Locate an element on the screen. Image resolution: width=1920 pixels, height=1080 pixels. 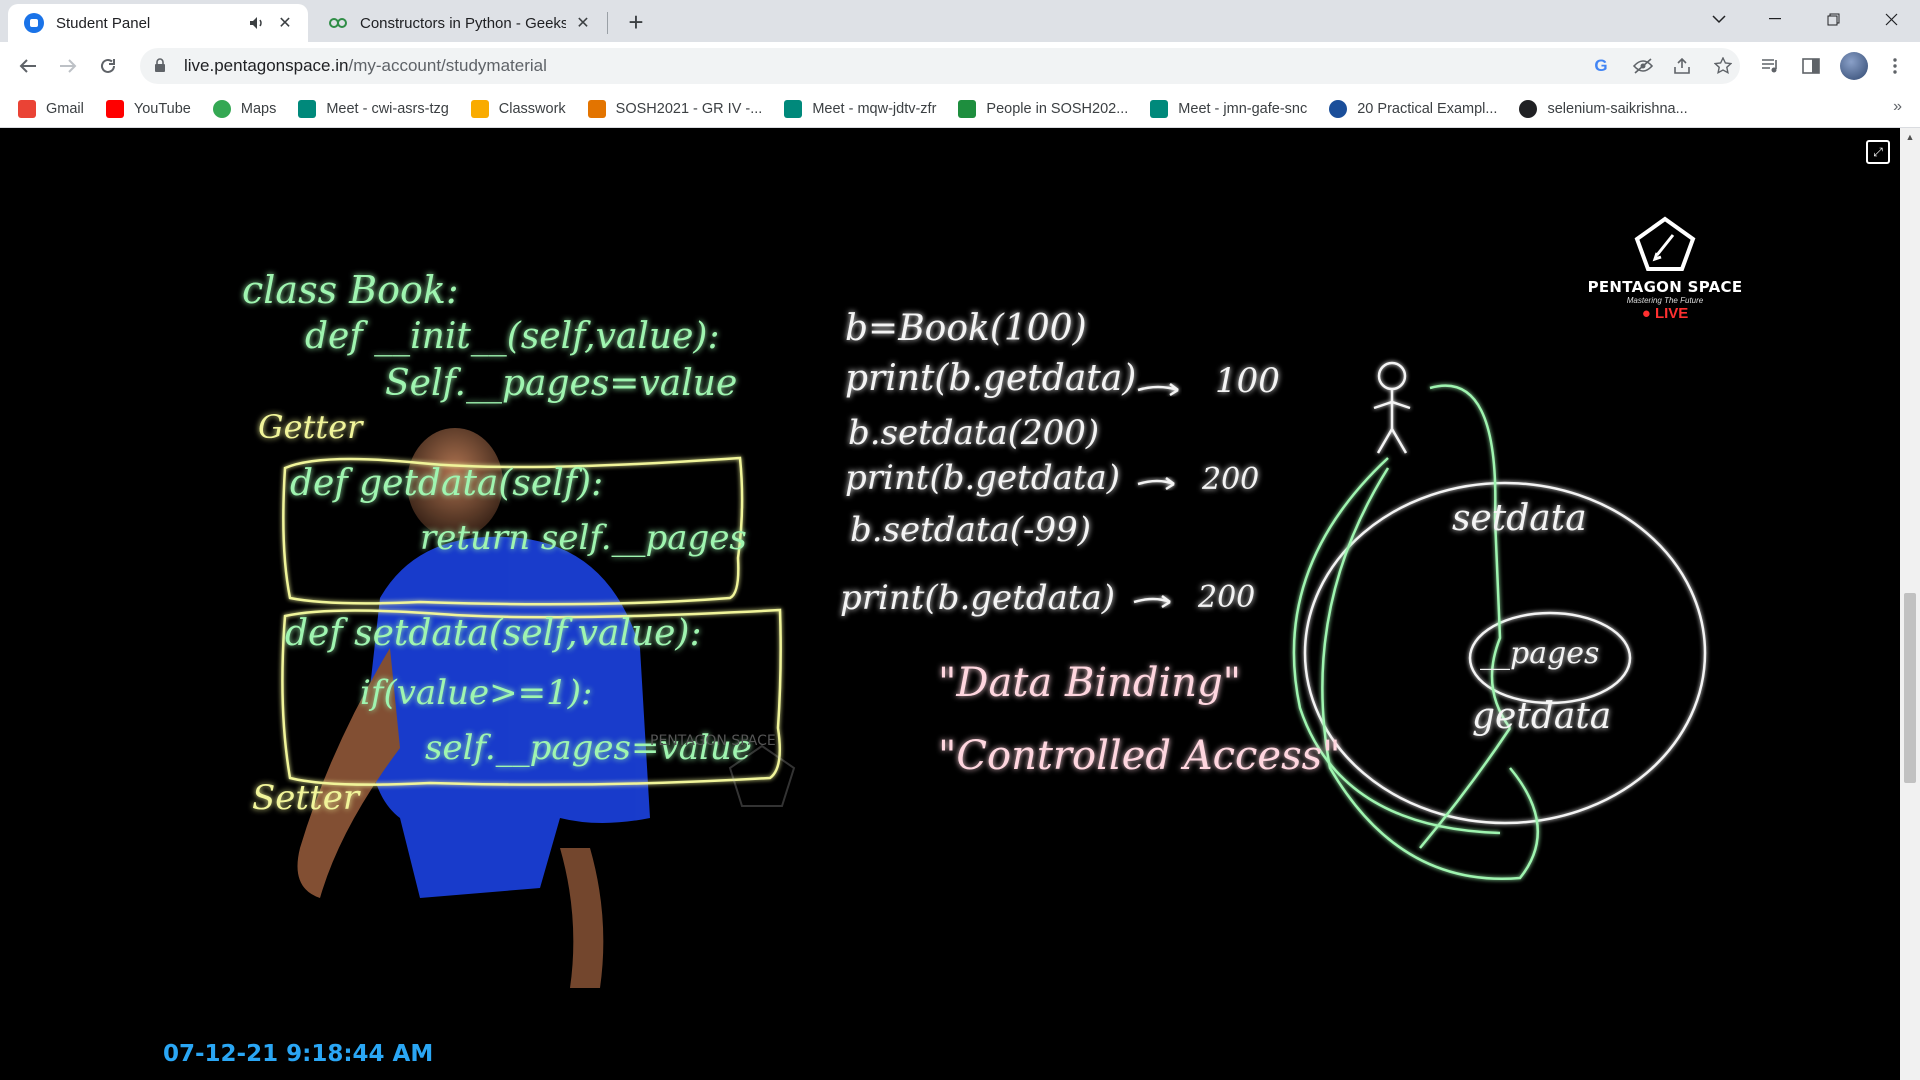
forward-button is located at coordinates (68, 66).